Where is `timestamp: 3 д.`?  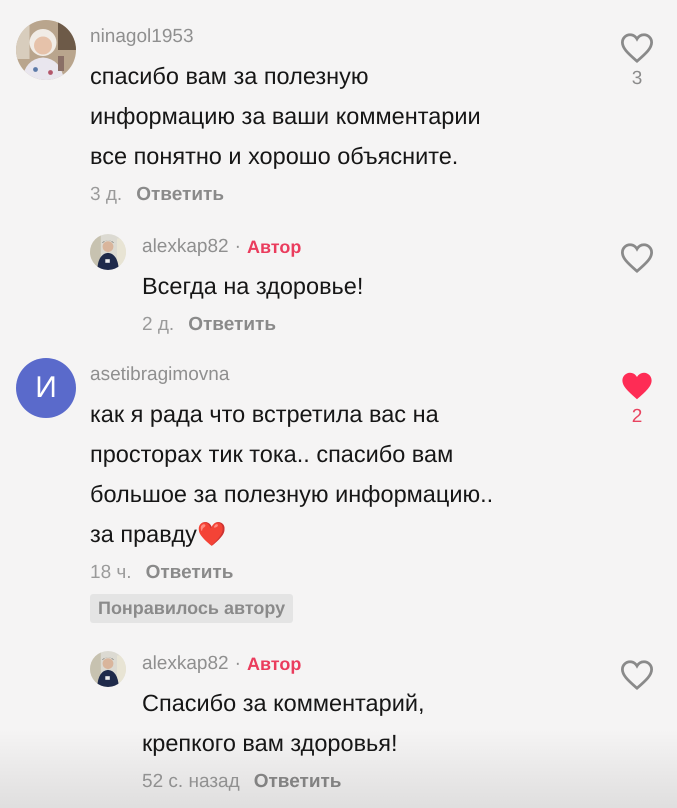
timestamp: 3 д. is located at coordinates (106, 195).